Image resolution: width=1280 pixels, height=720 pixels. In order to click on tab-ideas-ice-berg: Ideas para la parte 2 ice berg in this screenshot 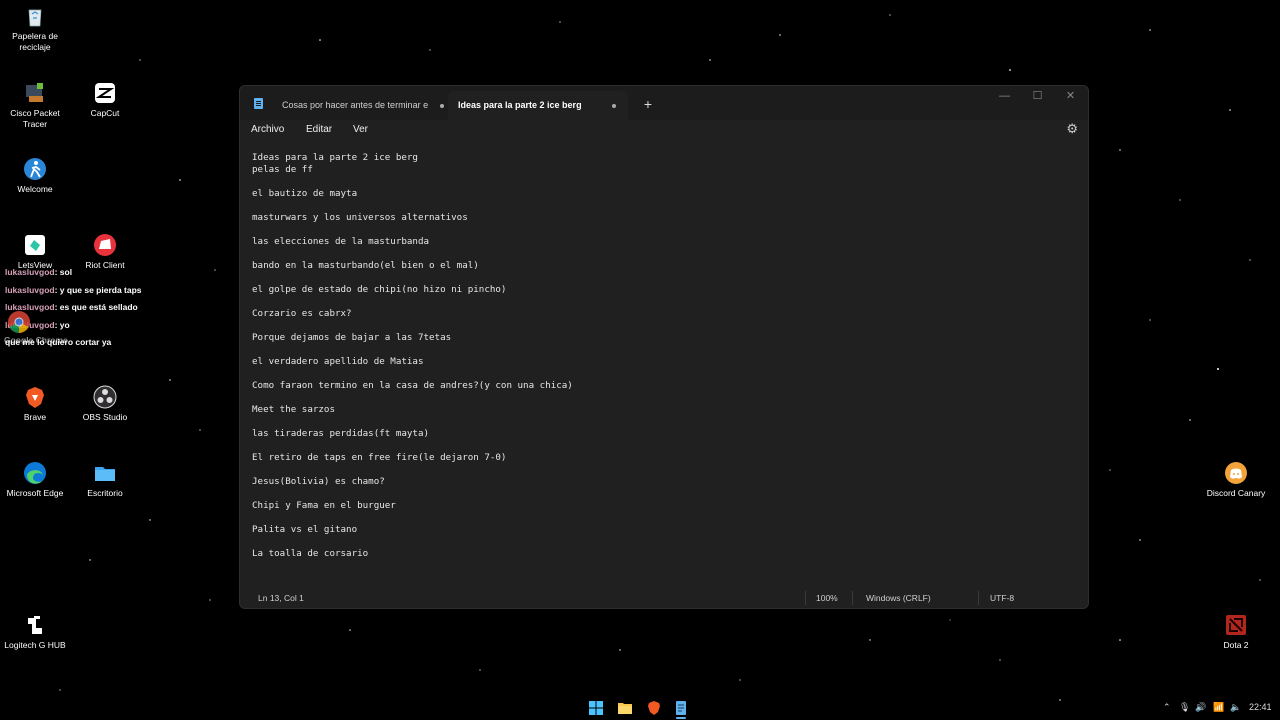, I will do `click(538, 105)`.